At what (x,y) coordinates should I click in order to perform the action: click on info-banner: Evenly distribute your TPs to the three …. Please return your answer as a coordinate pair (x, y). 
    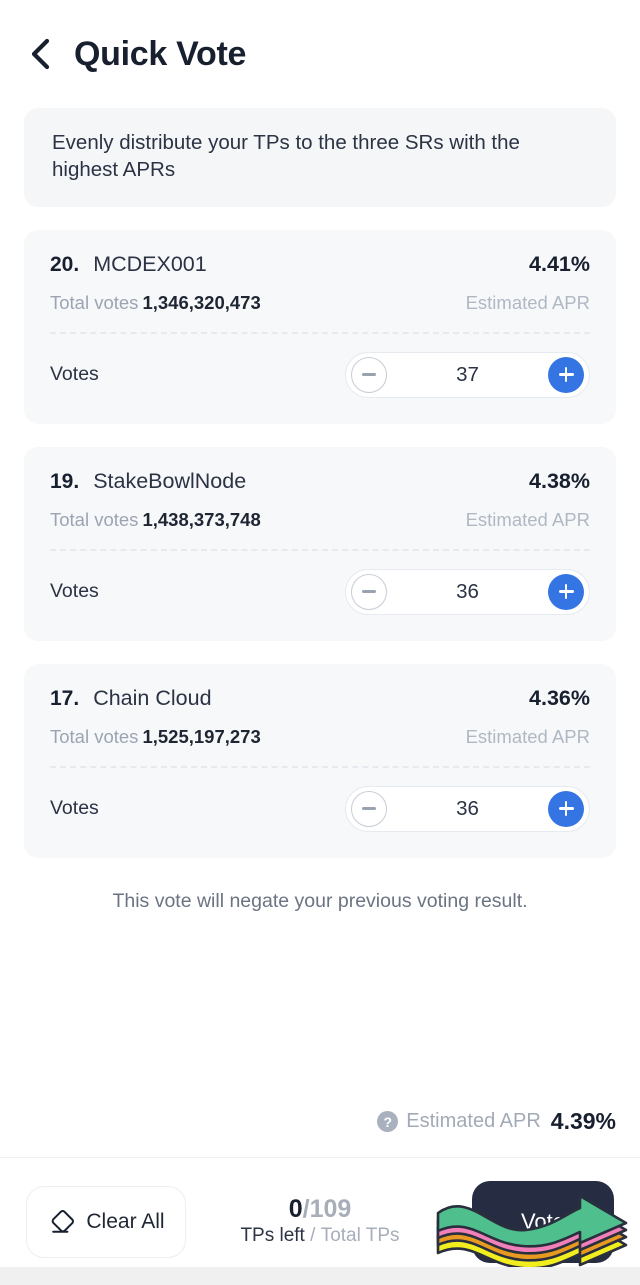
    Looking at the image, I should click on (320, 157).